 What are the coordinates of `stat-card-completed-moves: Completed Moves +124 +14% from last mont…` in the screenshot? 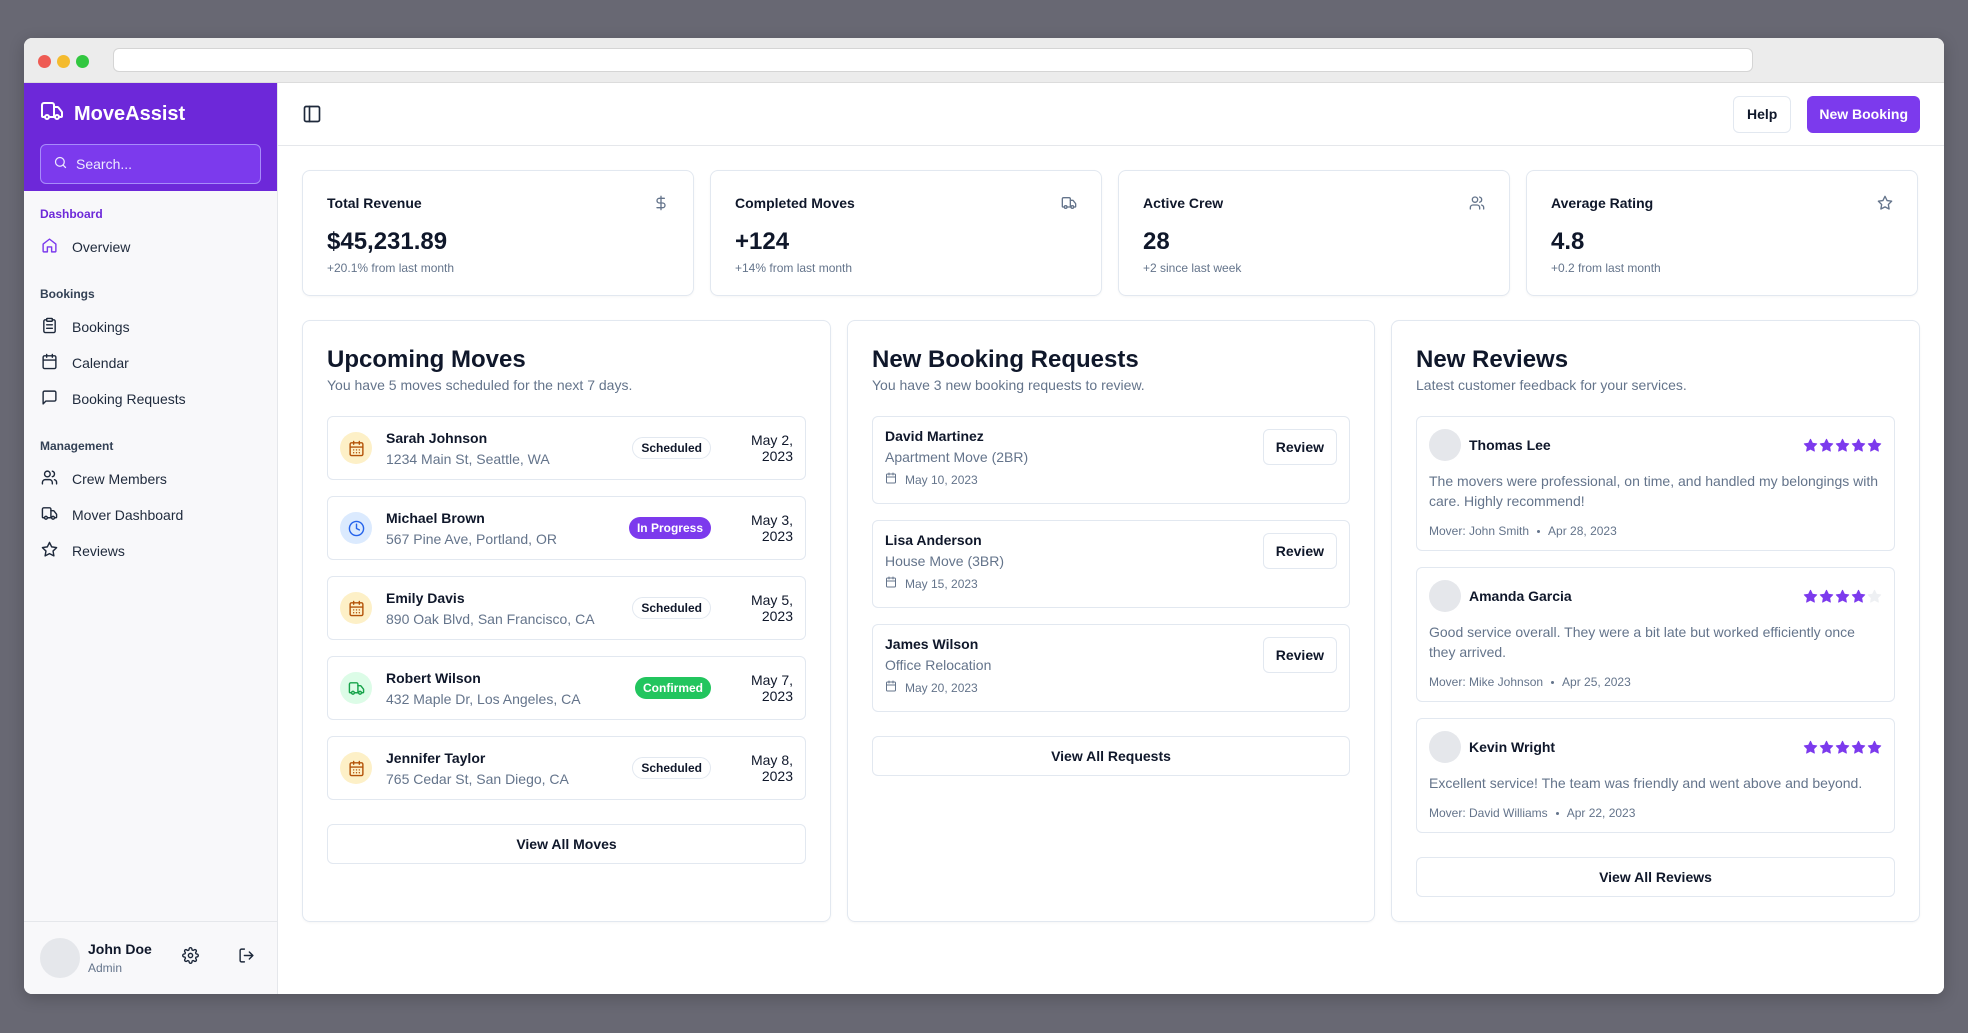 It's located at (906, 233).